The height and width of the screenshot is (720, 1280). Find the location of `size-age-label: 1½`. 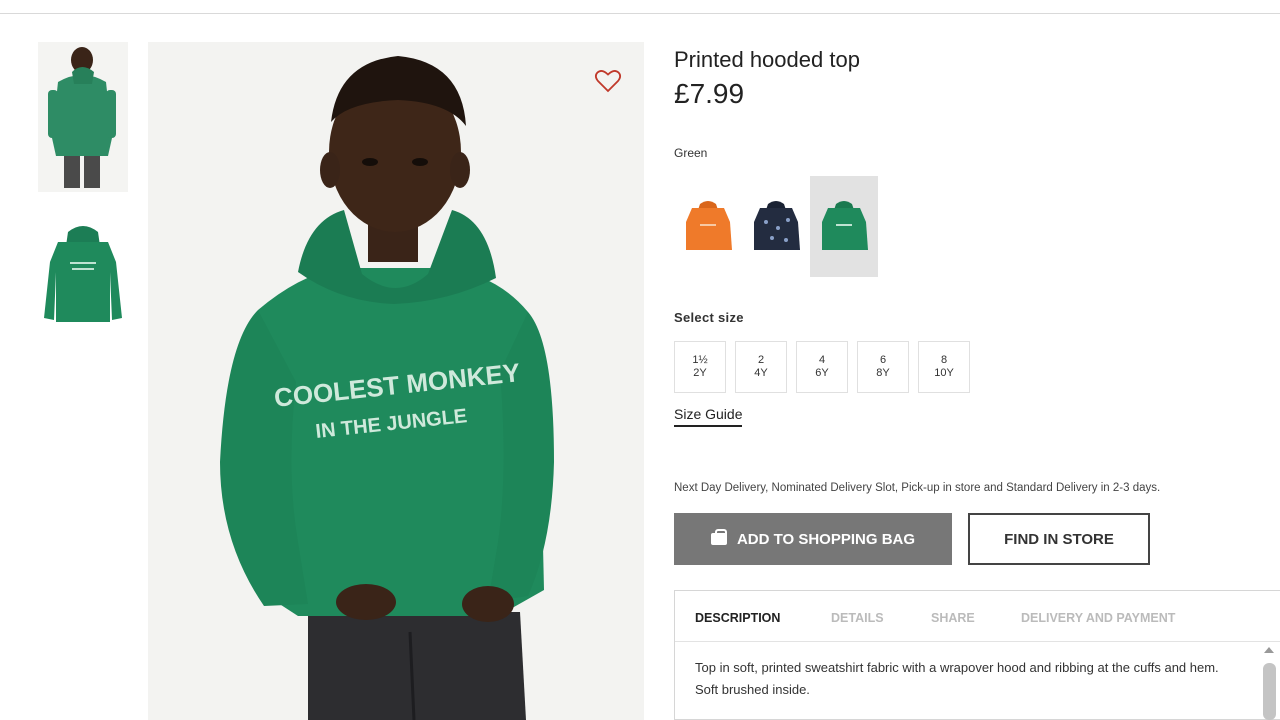

size-age-label: 1½ is located at coordinates (700, 360).